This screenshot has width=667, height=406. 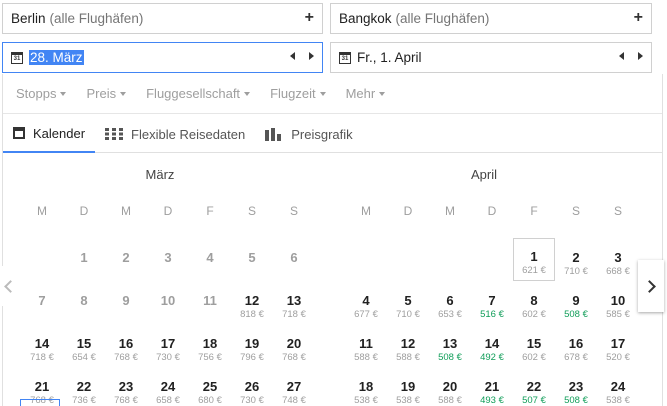 What do you see at coordinates (126, 346) in the screenshot?
I see `calendar-day: 16 768 €` at bounding box center [126, 346].